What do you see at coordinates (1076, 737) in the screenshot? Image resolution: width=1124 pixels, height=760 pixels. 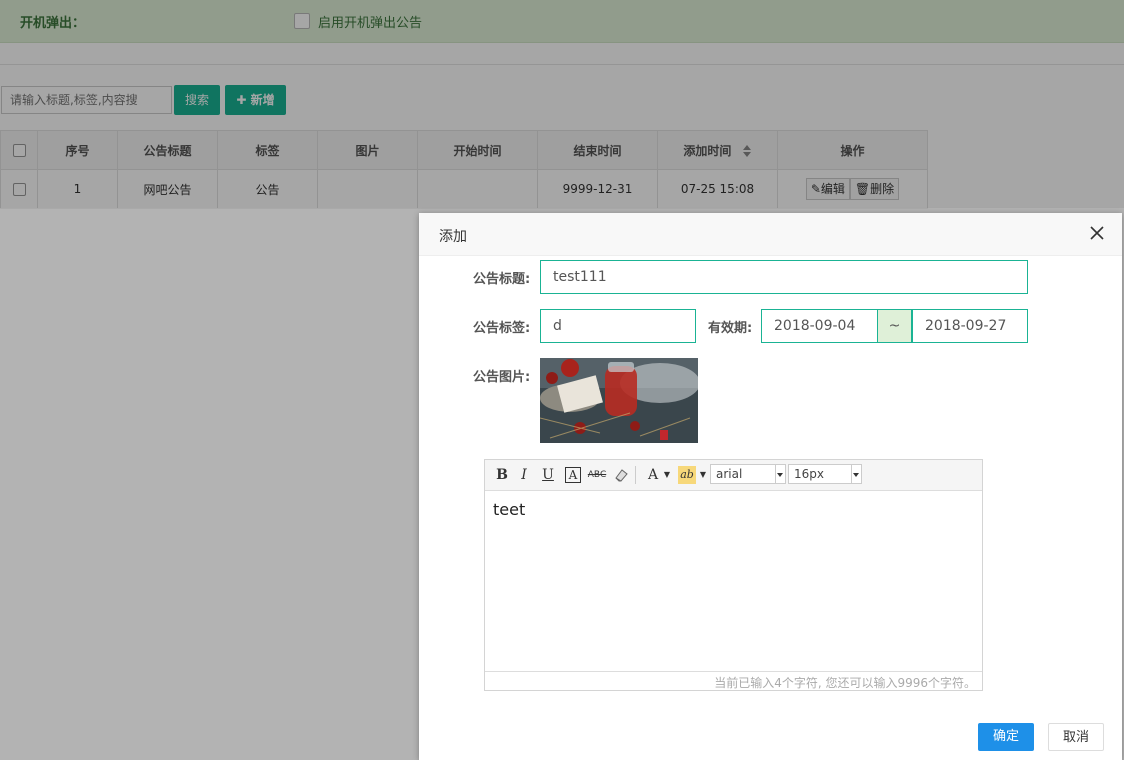 I see `cancel-button: 取消` at bounding box center [1076, 737].